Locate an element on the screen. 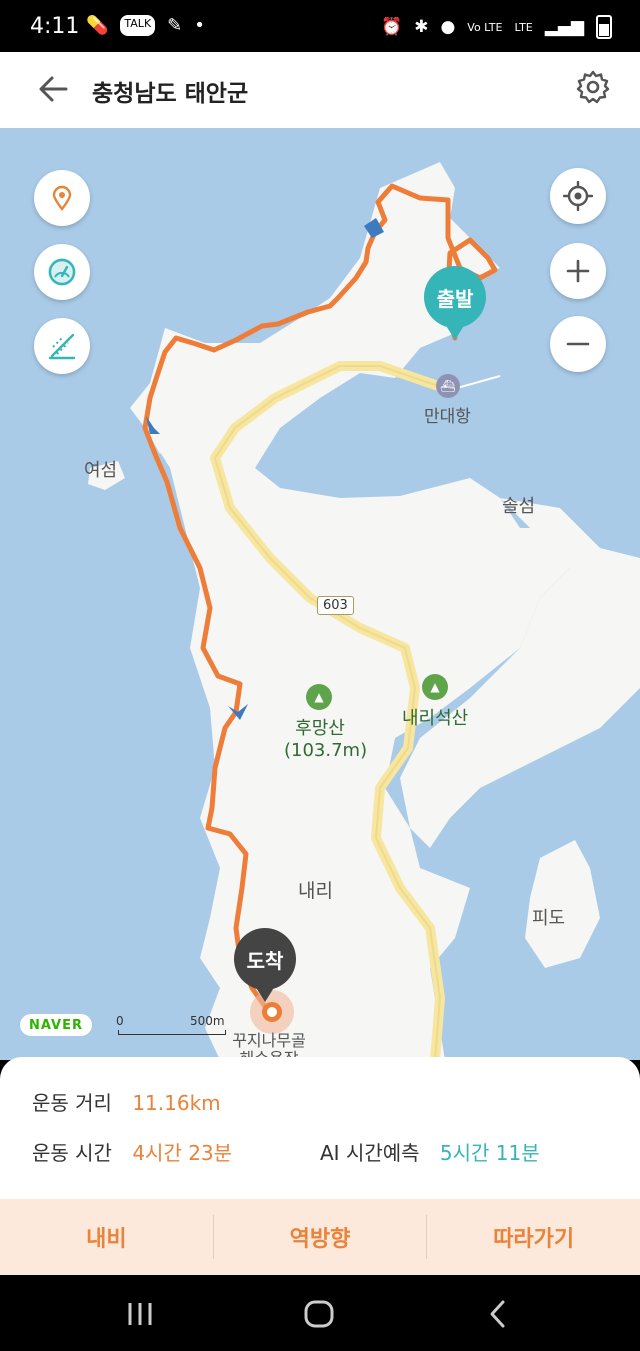  scale-distance: 500m is located at coordinates (207, 1021).